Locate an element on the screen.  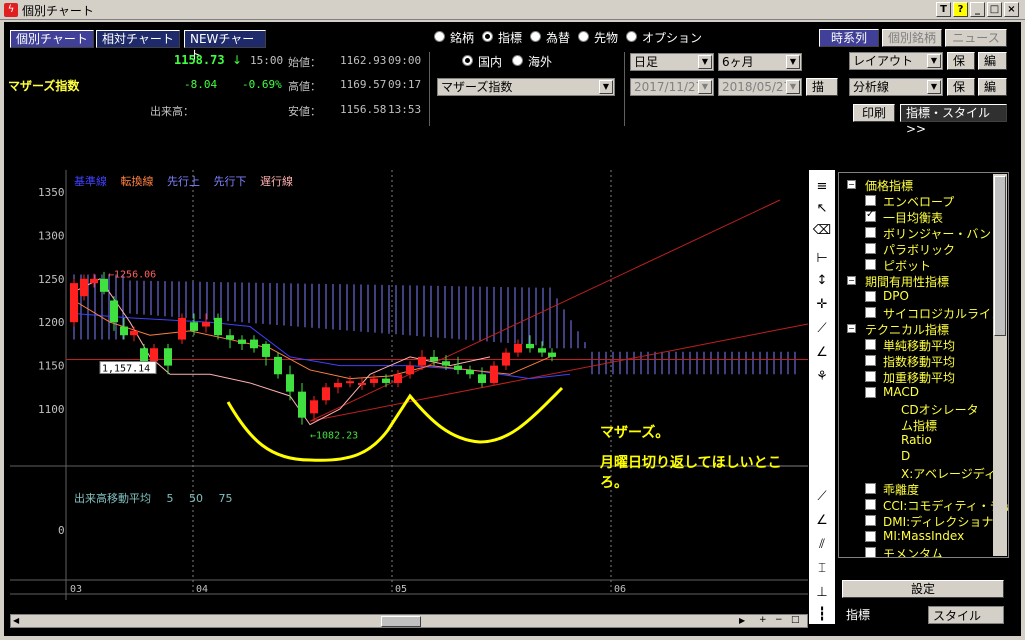
y-tick-label: 1100 is located at coordinates (51, 409).